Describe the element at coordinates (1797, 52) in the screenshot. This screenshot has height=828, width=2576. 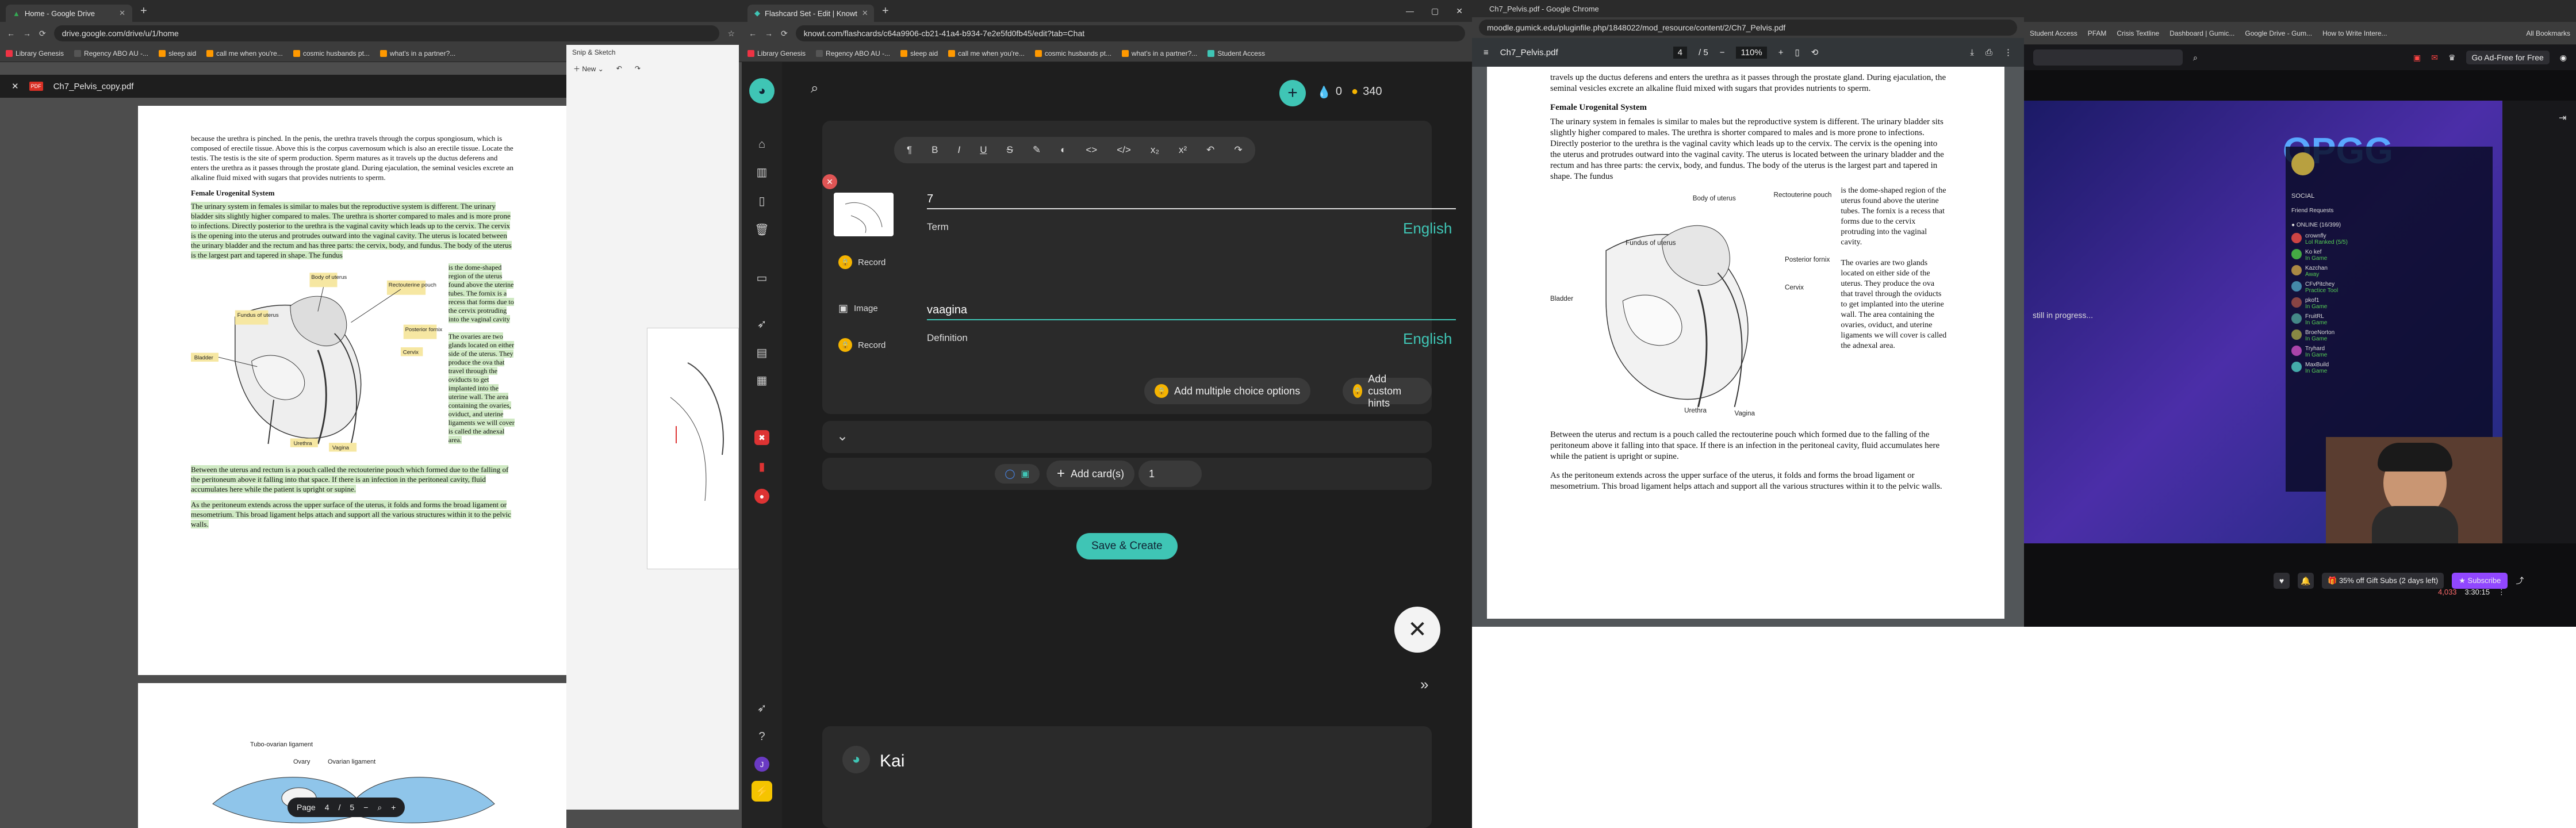
I see `fit-page-icon: ▯` at that location.